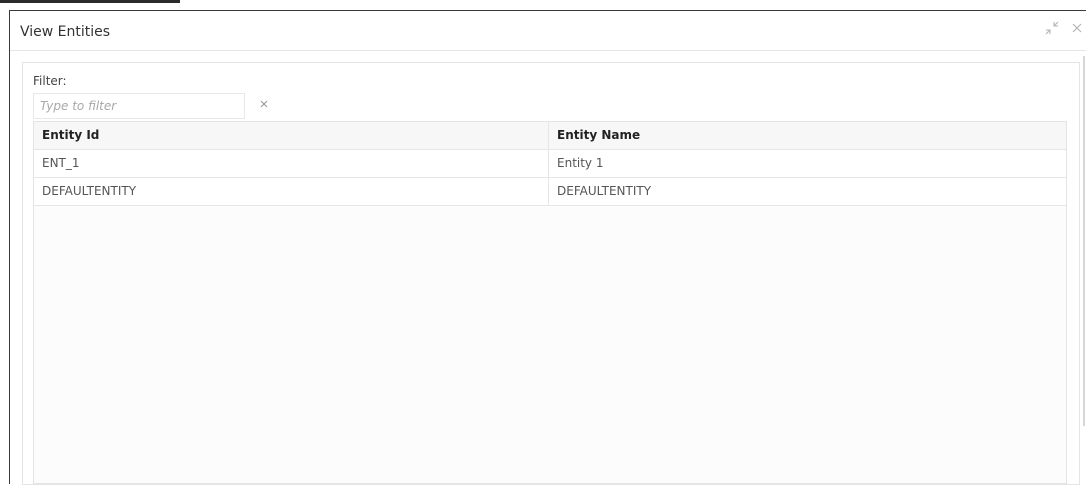  I want to click on table-cell-entity-name: Entity 1, so click(807, 163).